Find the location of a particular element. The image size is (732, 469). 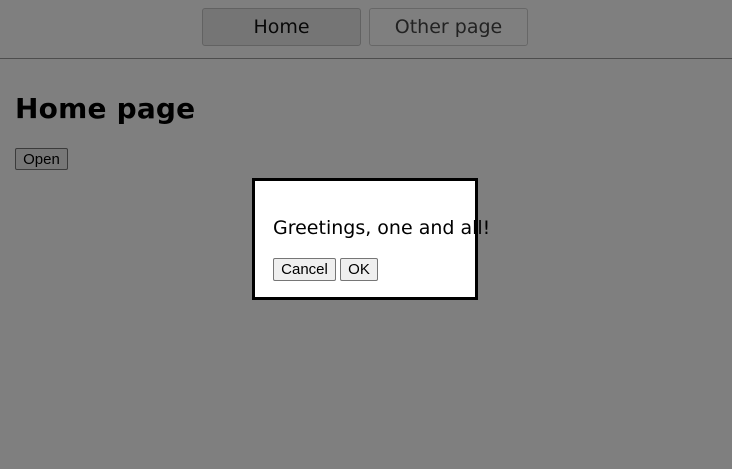

cancel-button: Cancel is located at coordinates (304, 269).